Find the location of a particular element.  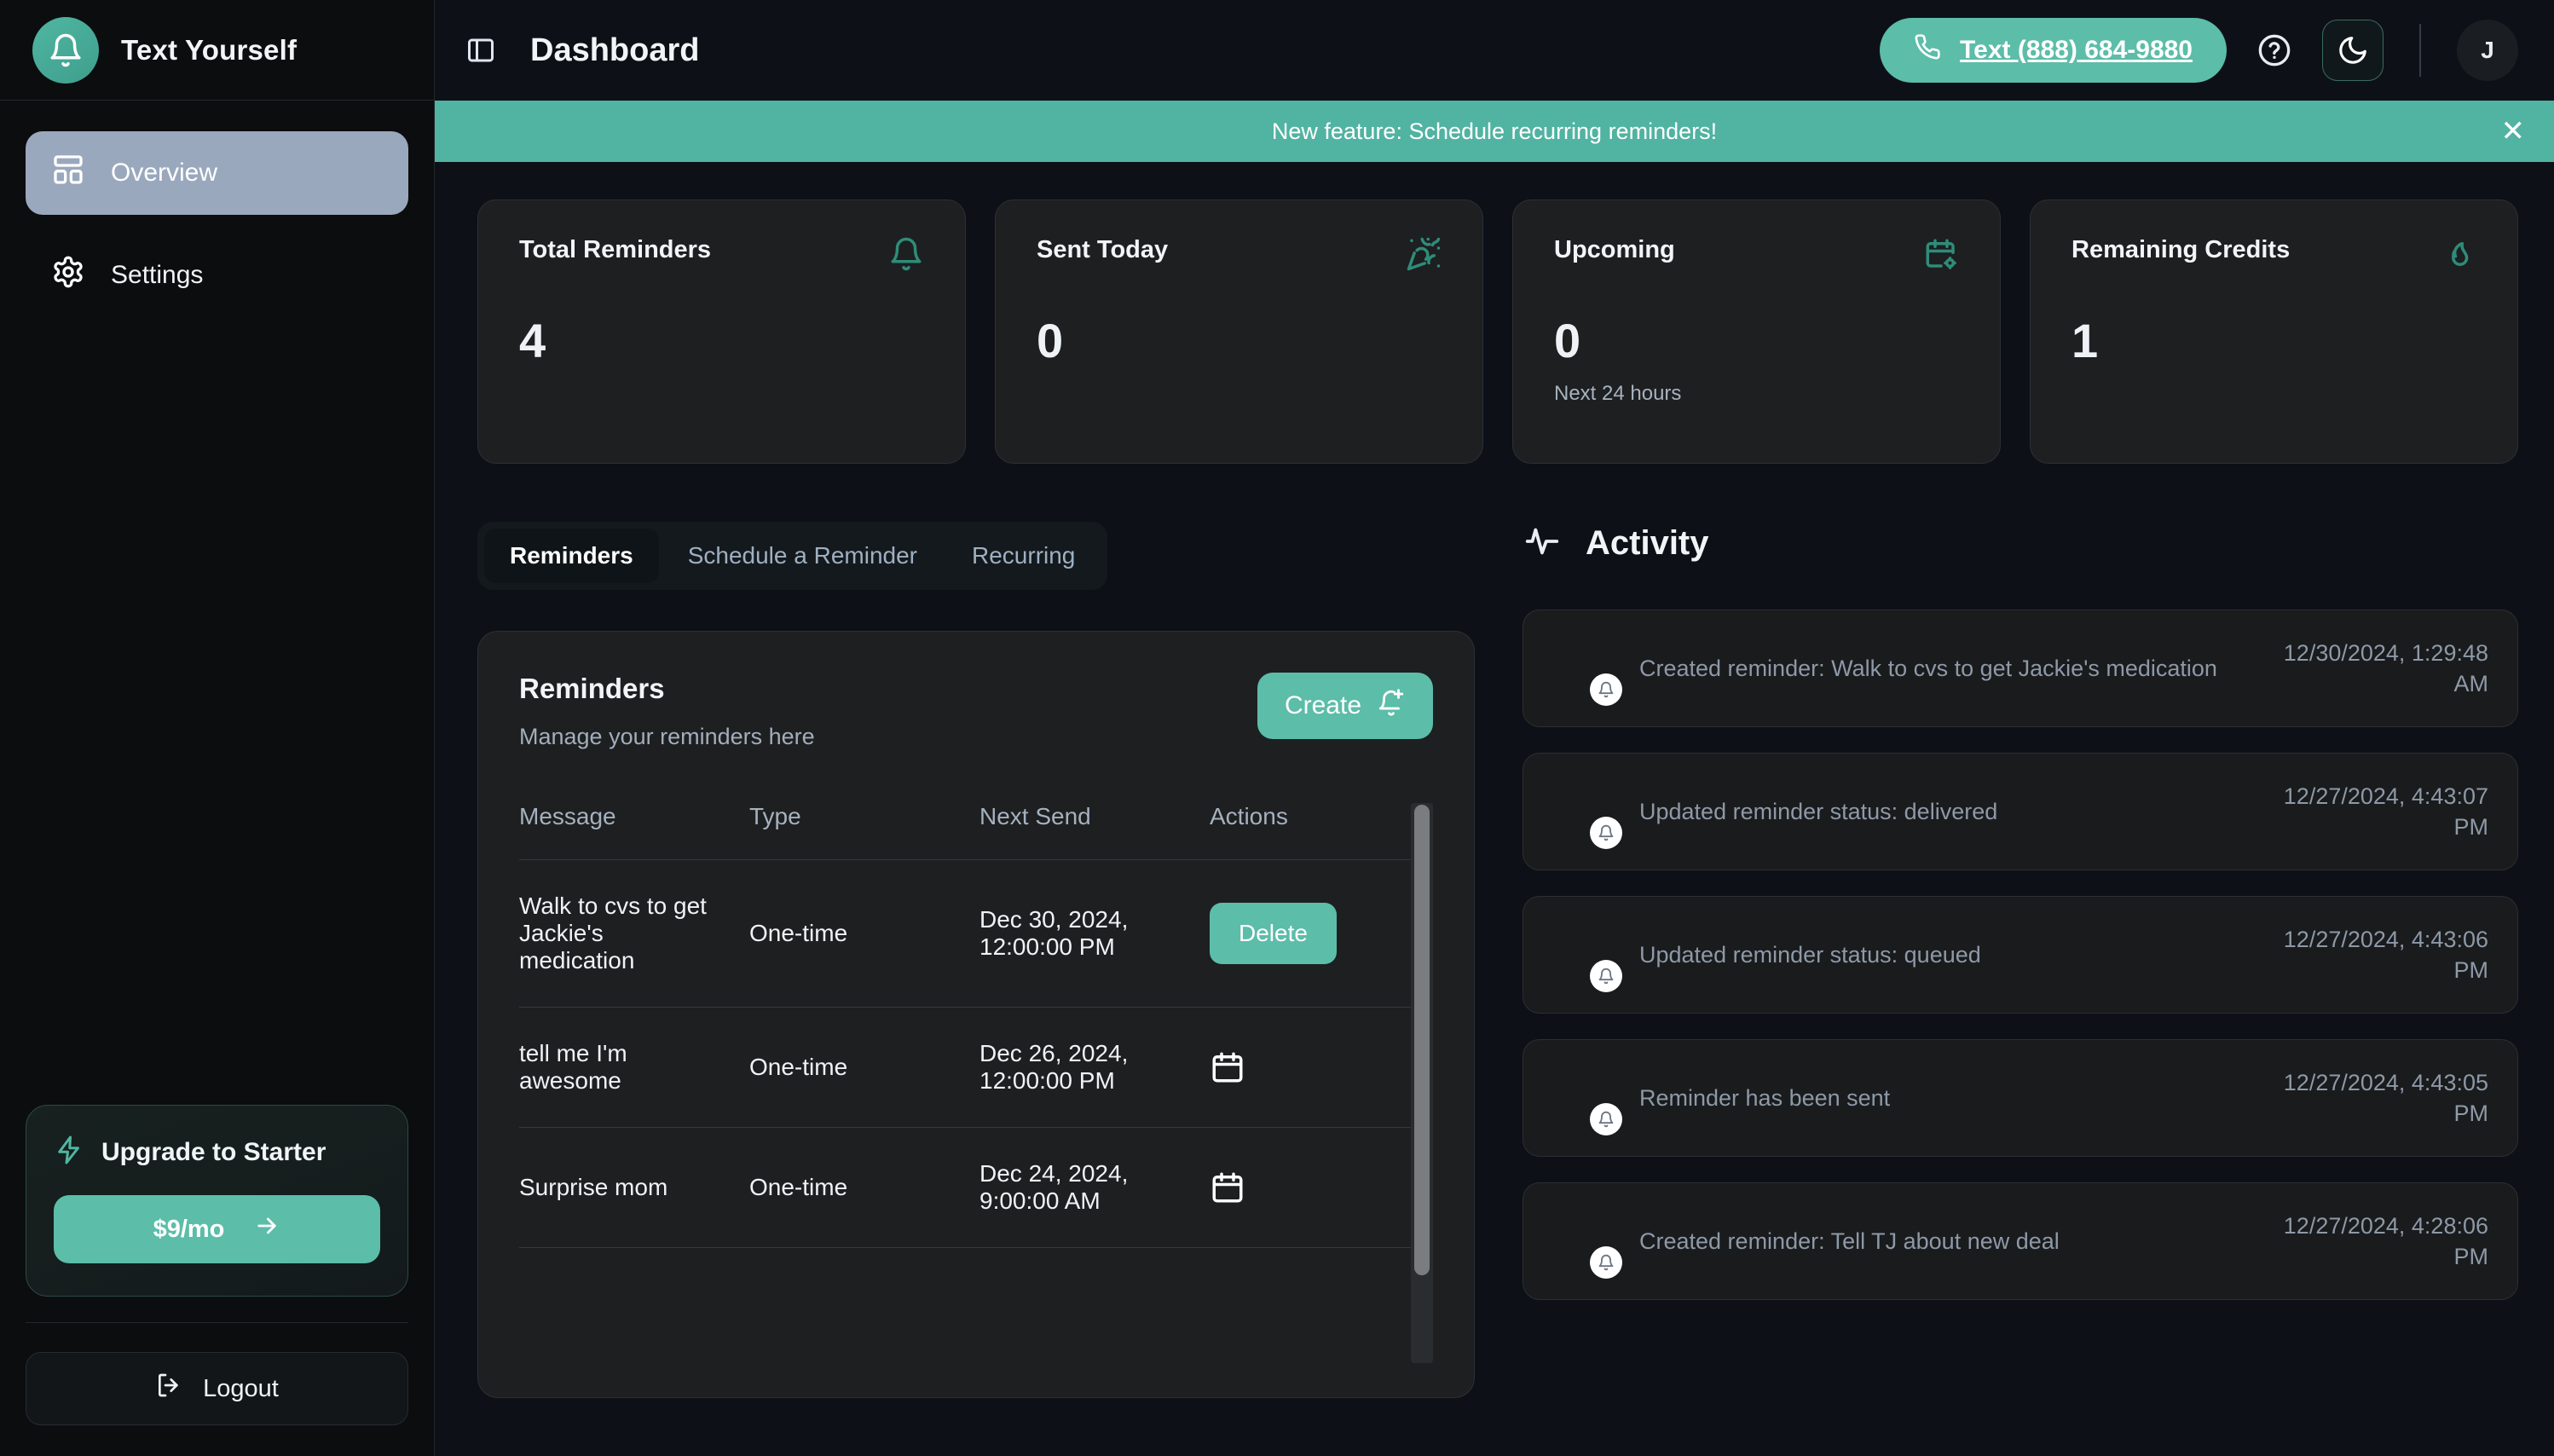

cell-next-send: Dec 26, 2024, 12:00:00 PM is located at coordinates (1094, 1067).